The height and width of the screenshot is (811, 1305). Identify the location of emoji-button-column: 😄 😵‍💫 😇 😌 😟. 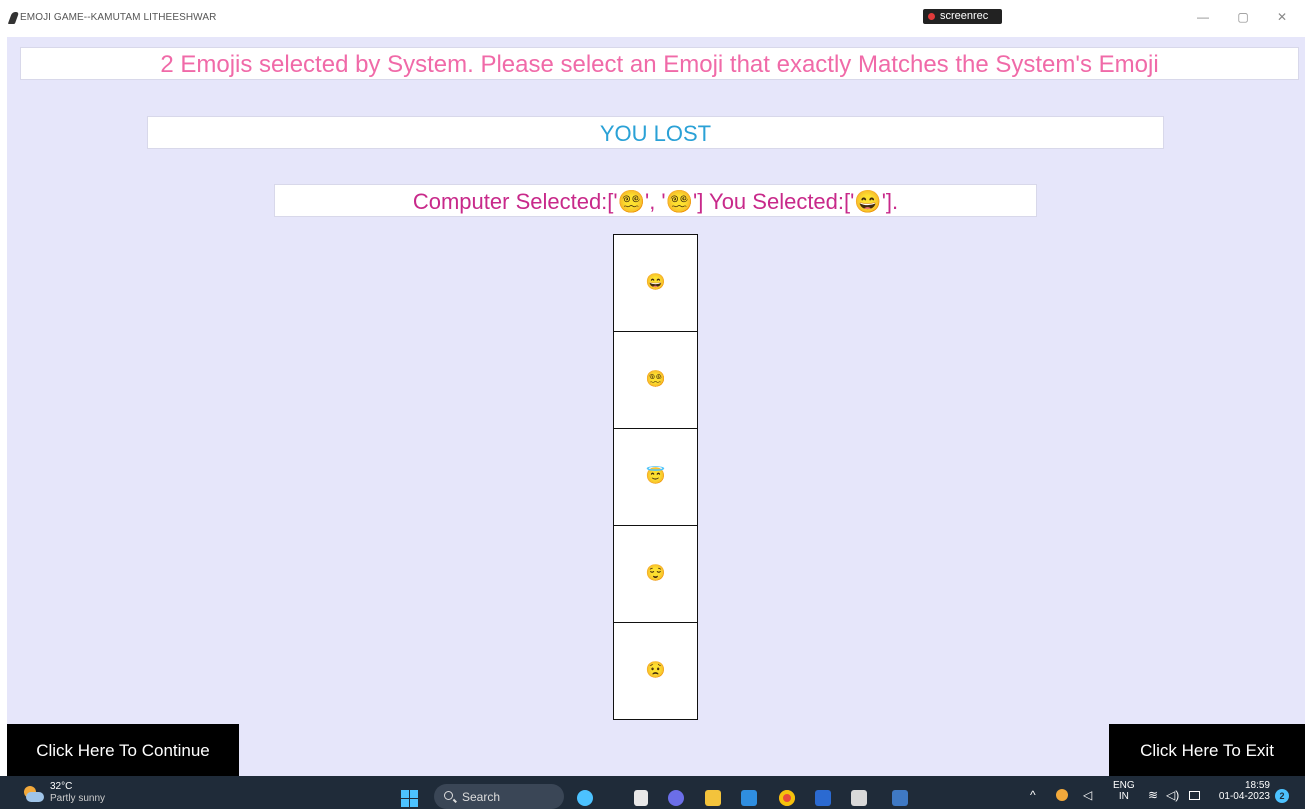
(655, 477).